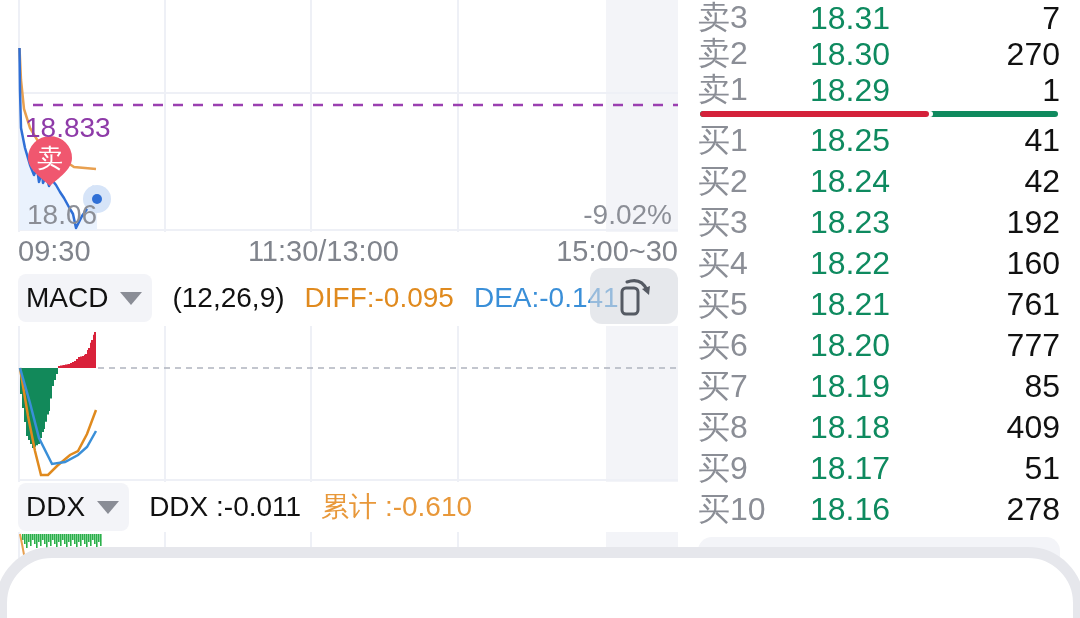 This screenshot has width=1080, height=618. What do you see at coordinates (851, 263) in the screenshot?
I see `order-price: 18.22` at bounding box center [851, 263].